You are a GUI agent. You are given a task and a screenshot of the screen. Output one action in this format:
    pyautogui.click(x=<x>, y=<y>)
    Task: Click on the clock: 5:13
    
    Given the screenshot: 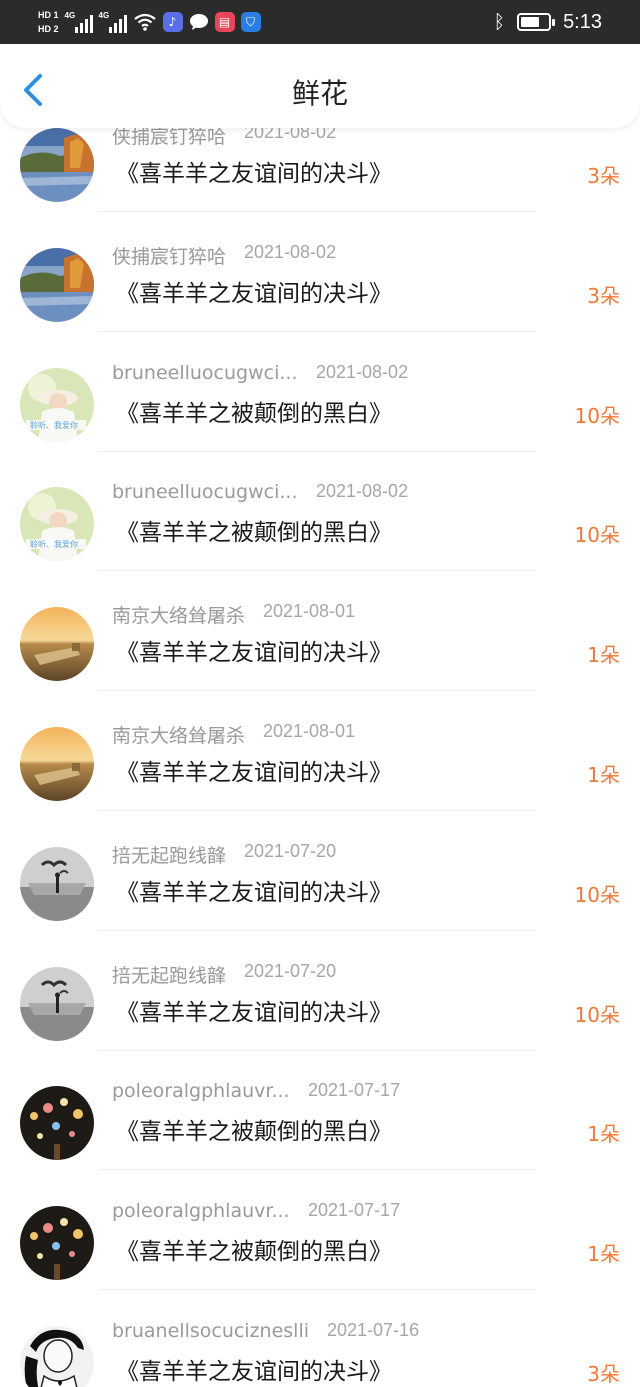 What is the action you would take?
    pyautogui.click(x=582, y=21)
    